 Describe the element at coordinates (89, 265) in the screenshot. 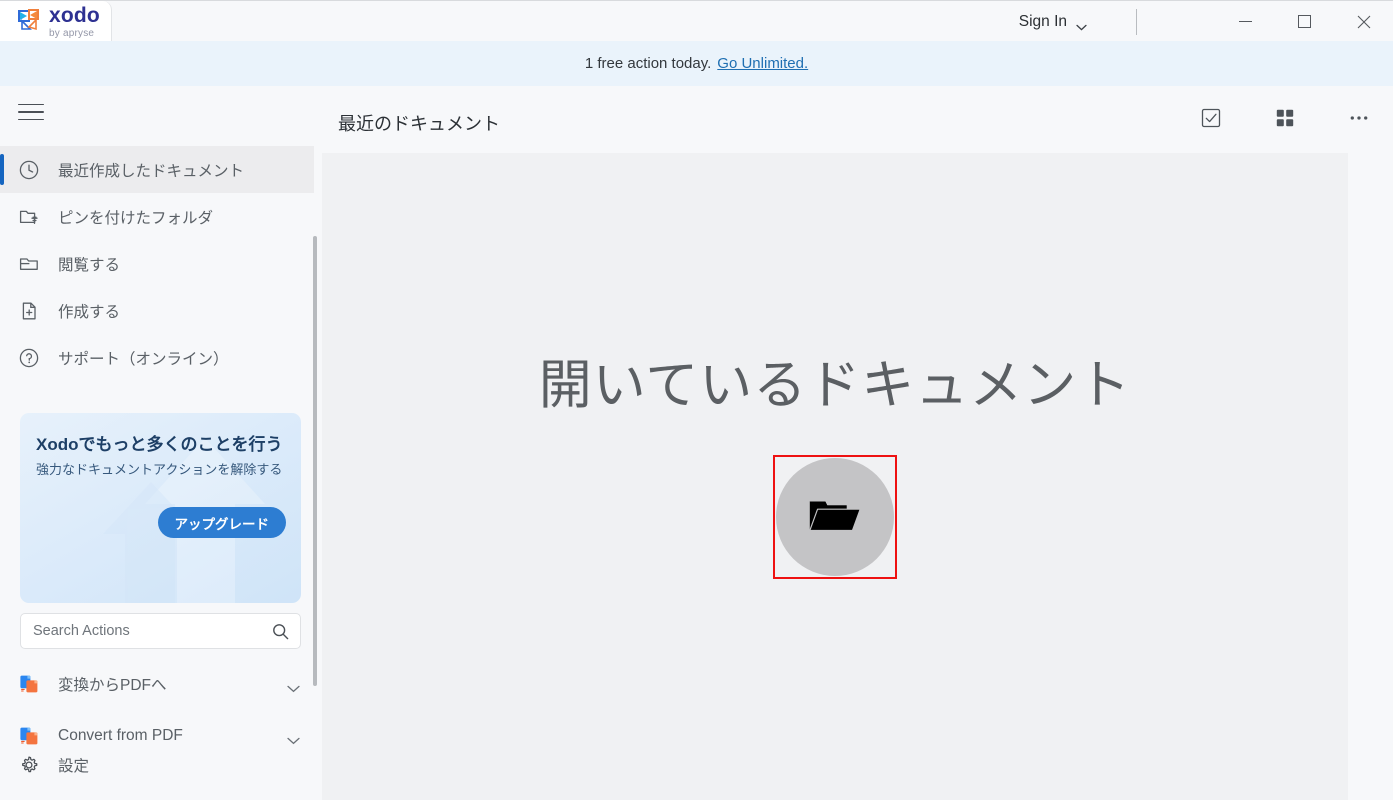

I see `sidebar-item-label: 閲覧する` at that location.